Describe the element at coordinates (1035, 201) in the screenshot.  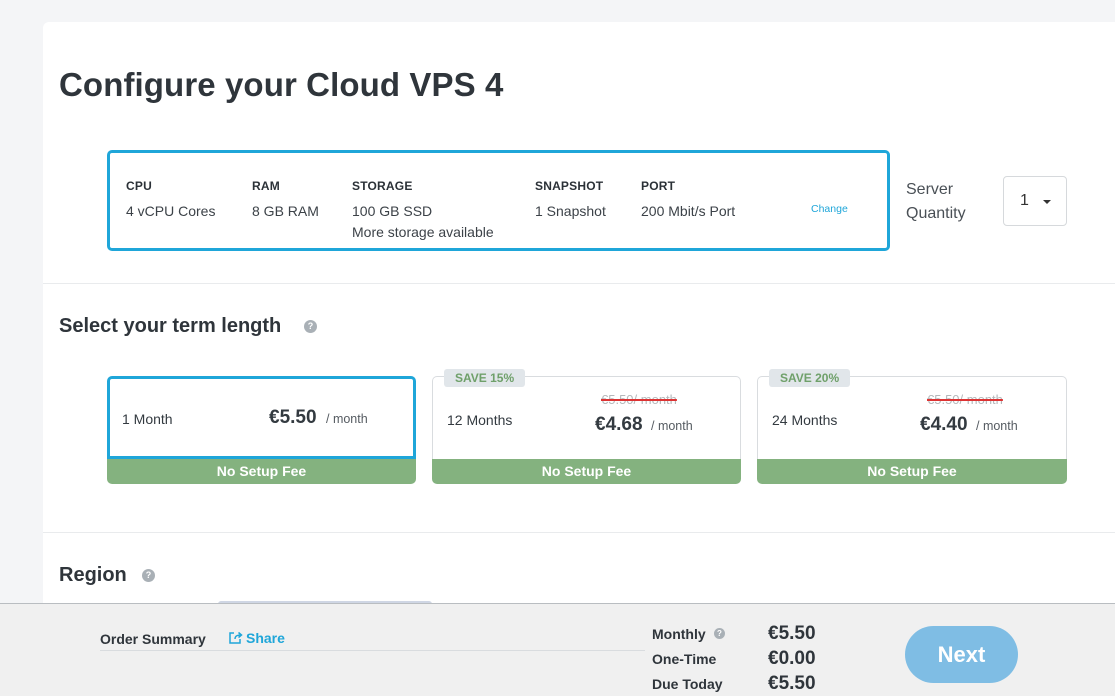
I see `server-quantity-select: 1` at that location.